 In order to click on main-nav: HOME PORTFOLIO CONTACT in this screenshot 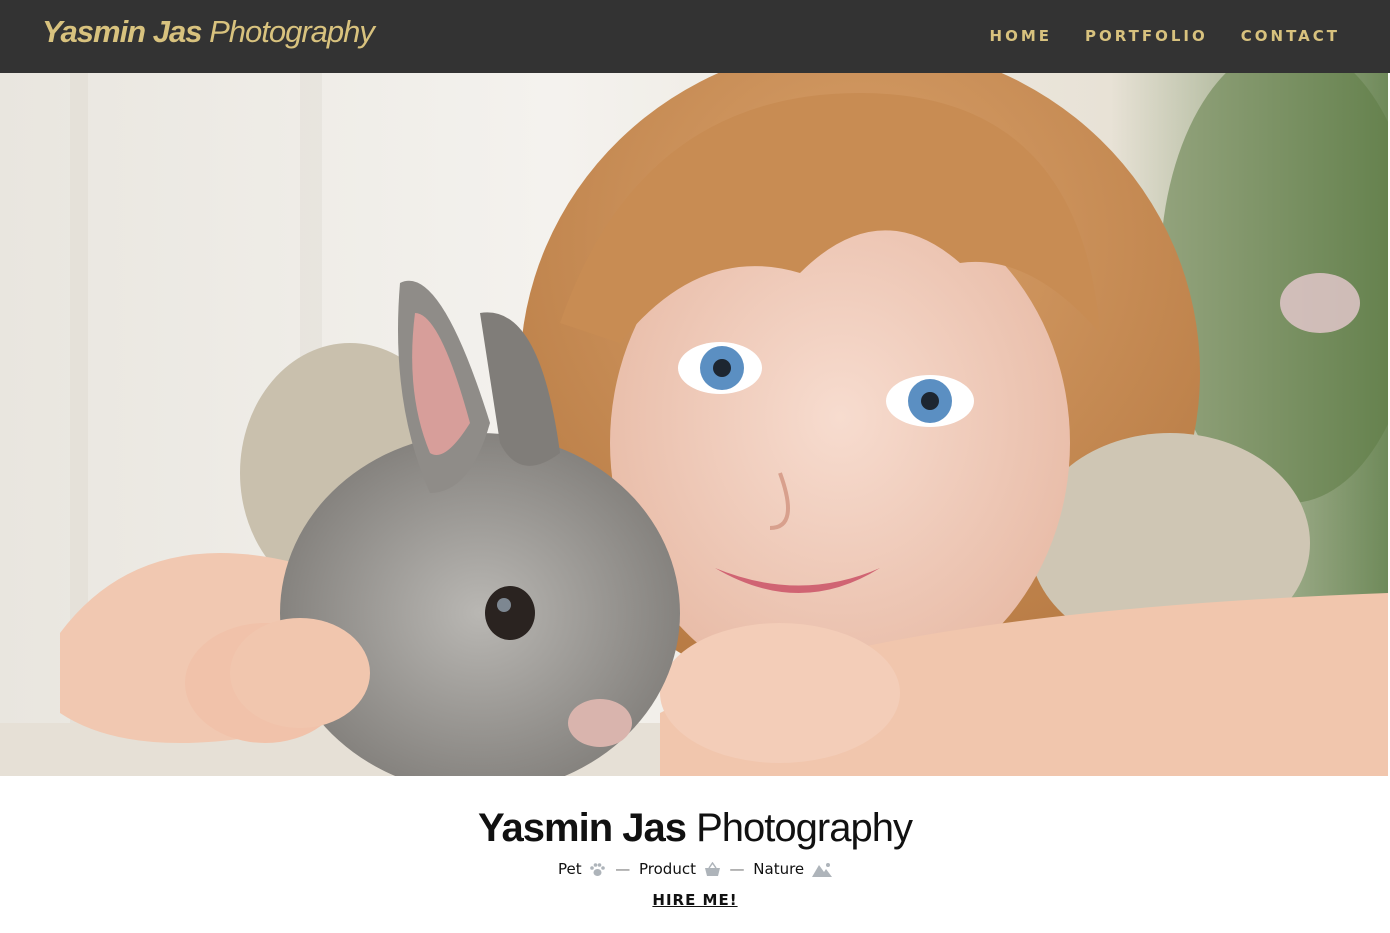, I will do `click(1165, 36)`.